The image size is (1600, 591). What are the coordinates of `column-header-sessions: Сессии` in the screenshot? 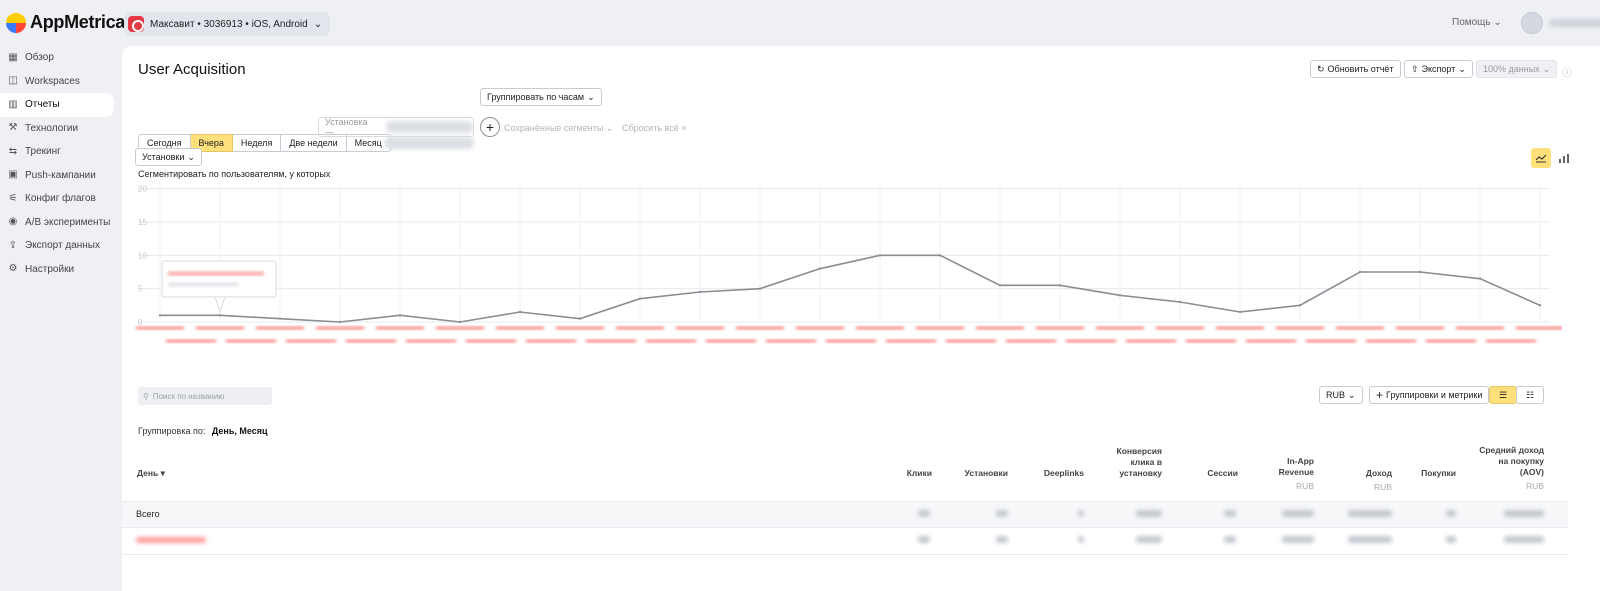 It's located at (1208, 473).